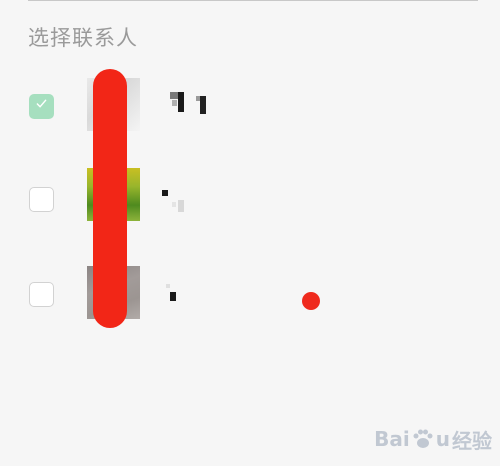 This screenshot has width=500, height=466. I want to click on top-divider, so click(253, 0).